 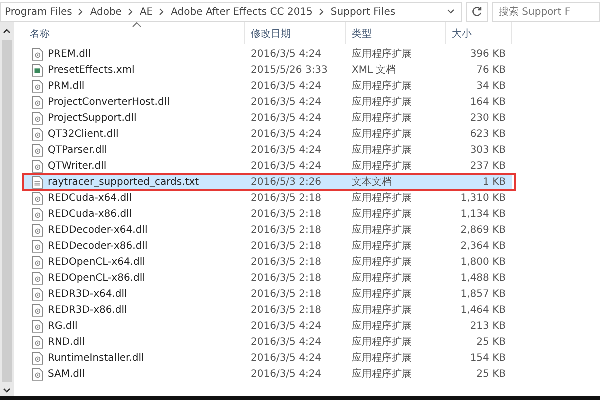 I want to click on file-size: 230 KB, so click(x=488, y=118).